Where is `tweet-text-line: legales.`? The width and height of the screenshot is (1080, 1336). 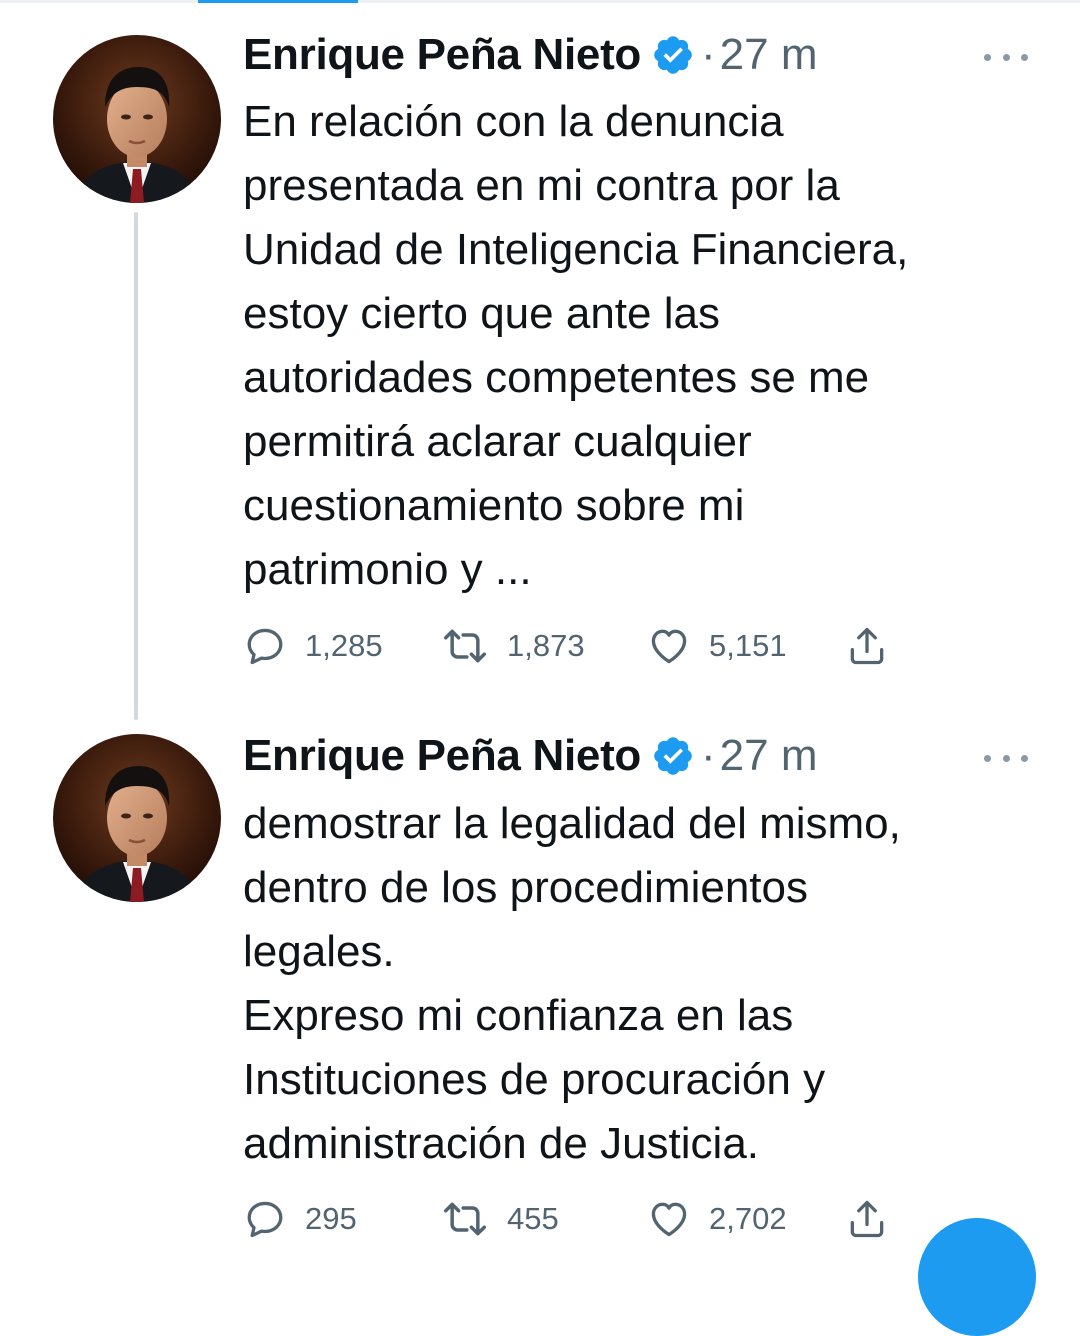
tweet-text-line: legales. is located at coordinates (319, 951).